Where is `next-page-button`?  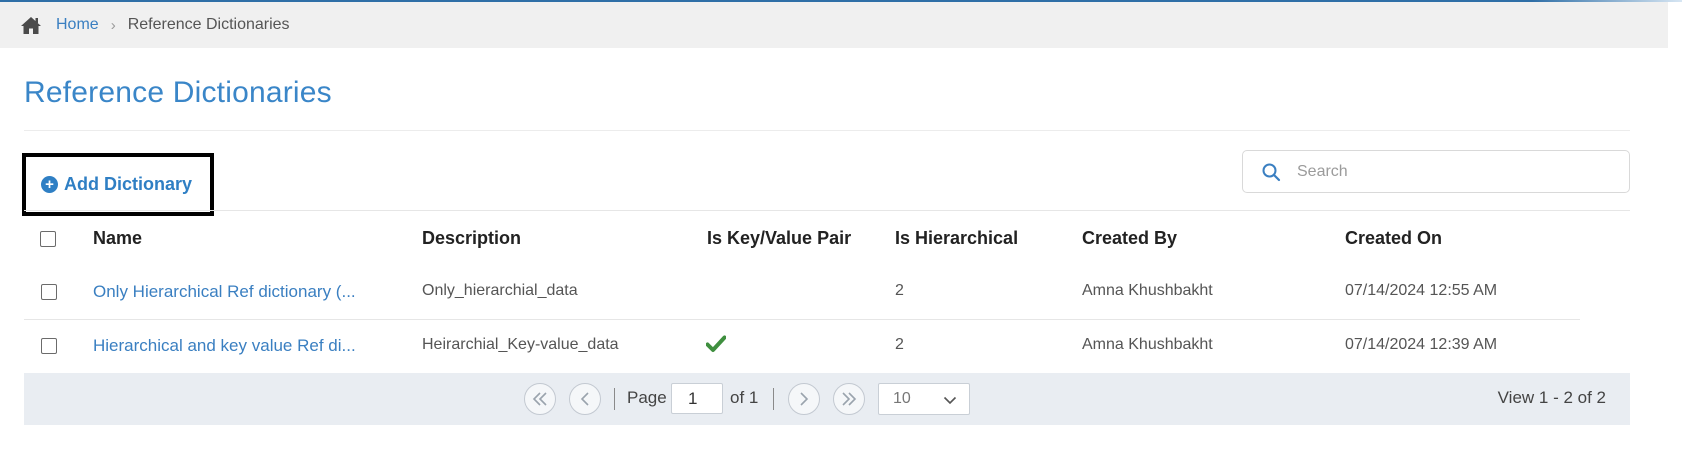 next-page-button is located at coordinates (804, 399).